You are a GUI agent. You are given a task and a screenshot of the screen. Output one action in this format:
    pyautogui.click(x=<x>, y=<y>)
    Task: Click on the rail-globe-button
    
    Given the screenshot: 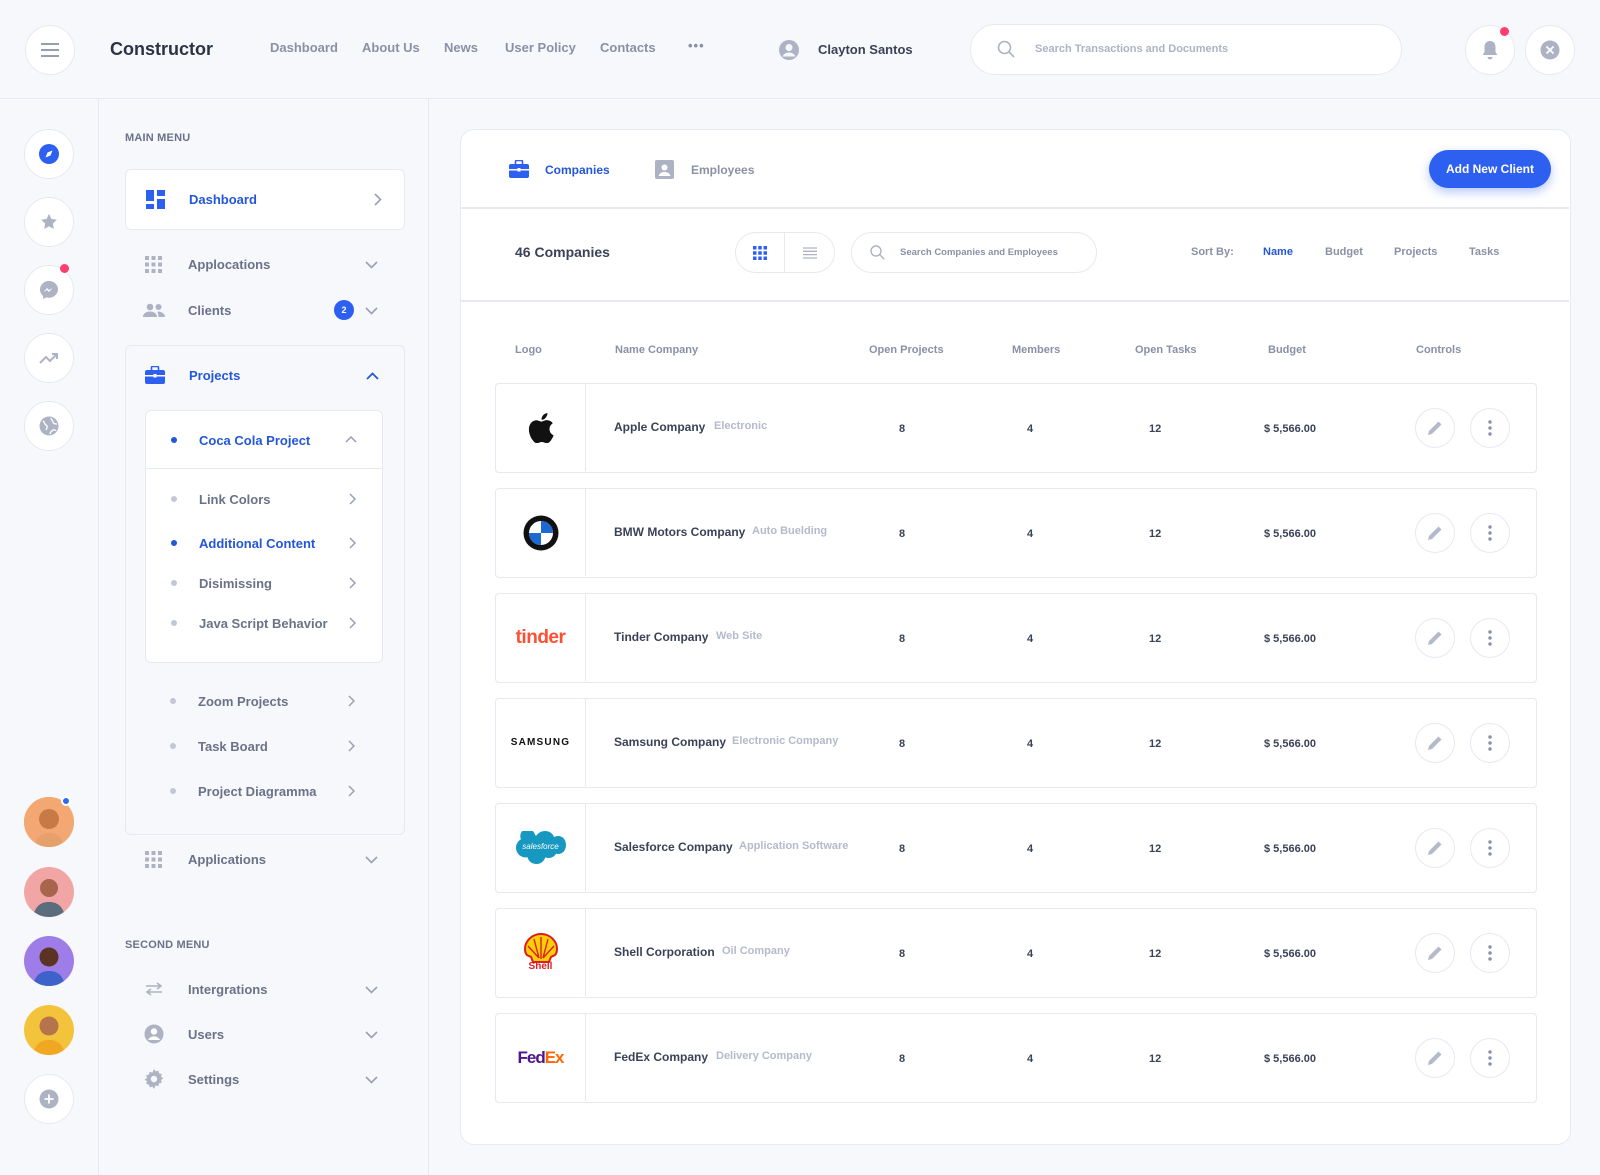 What is the action you would take?
    pyautogui.click(x=49, y=426)
    